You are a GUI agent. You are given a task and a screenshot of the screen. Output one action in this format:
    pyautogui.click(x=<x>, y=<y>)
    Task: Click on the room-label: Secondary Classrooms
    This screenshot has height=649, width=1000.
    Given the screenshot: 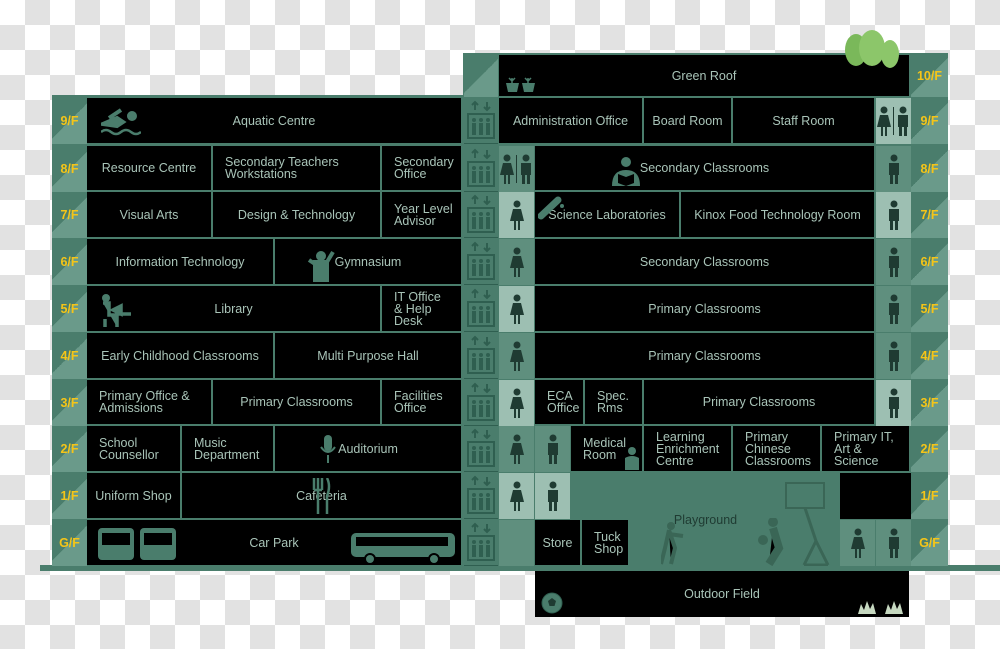 What is the action you would take?
    pyautogui.click(x=704, y=168)
    